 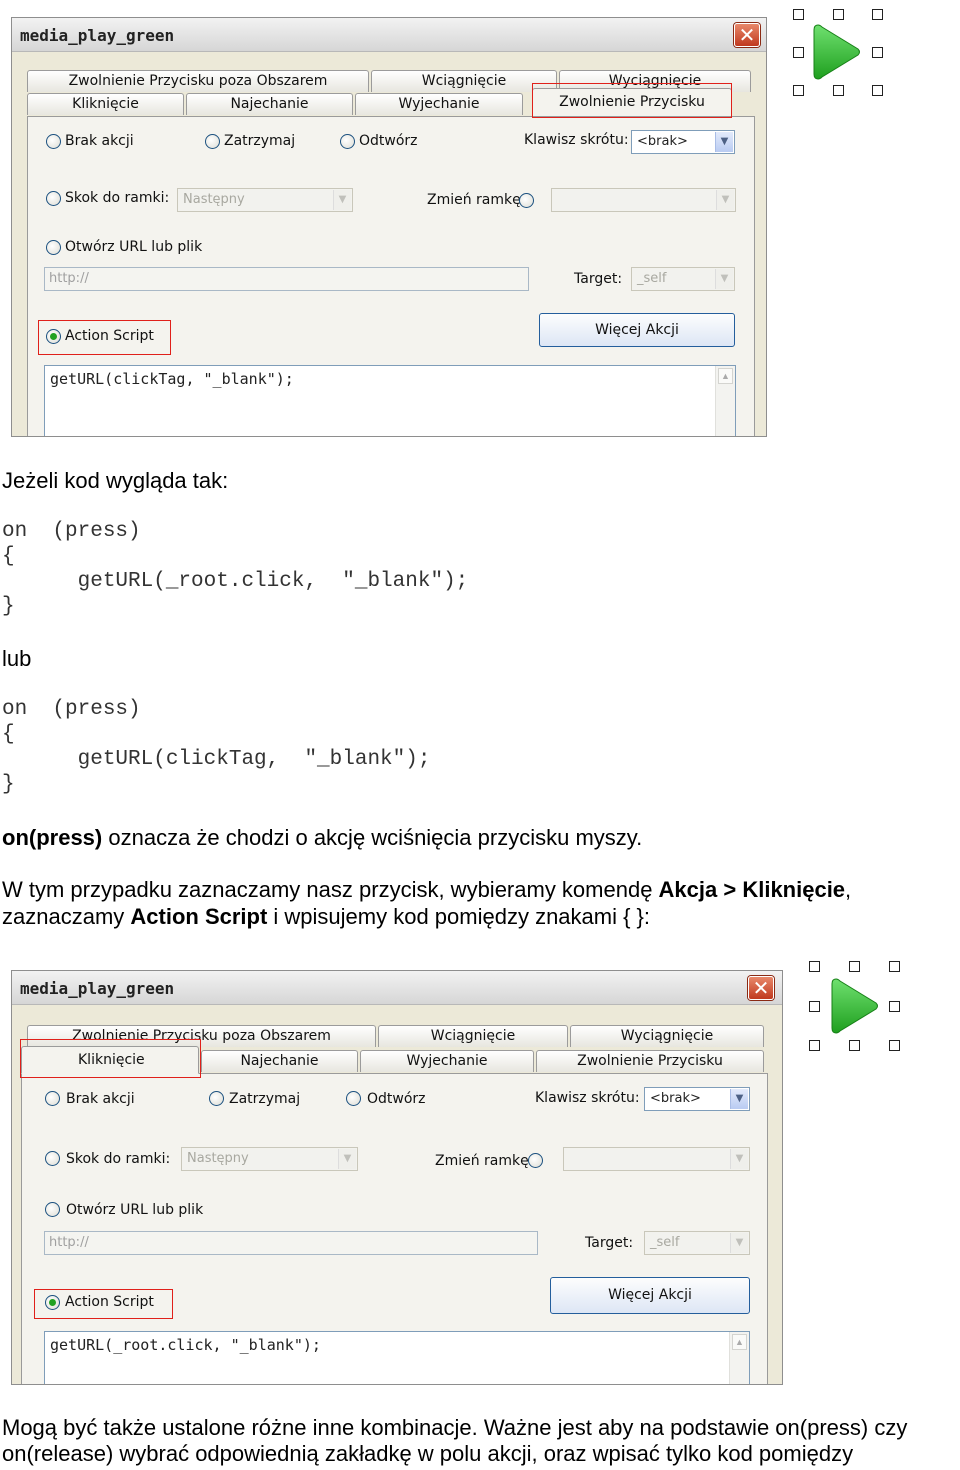 What do you see at coordinates (390, 400) in the screenshot?
I see `code-editor: getURL(clickTag, "_blank"); ▲` at bounding box center [390, 400].